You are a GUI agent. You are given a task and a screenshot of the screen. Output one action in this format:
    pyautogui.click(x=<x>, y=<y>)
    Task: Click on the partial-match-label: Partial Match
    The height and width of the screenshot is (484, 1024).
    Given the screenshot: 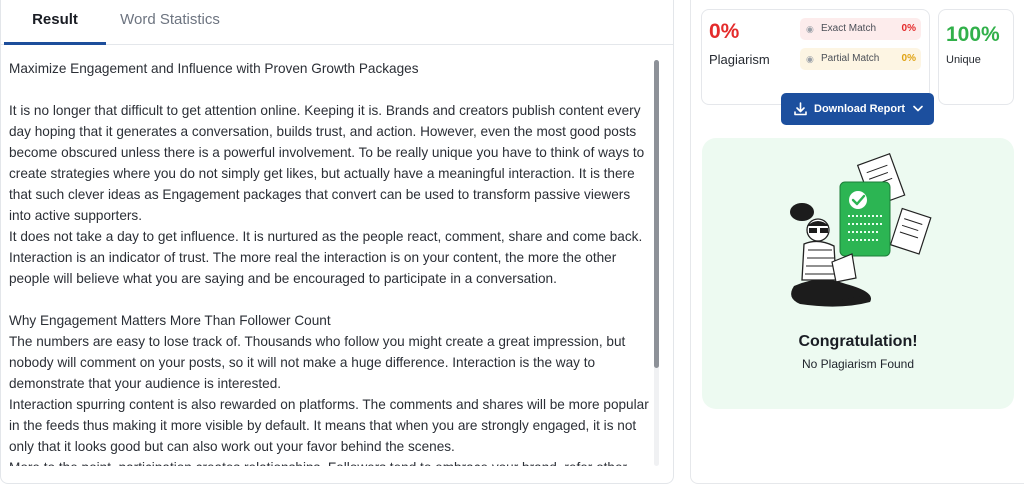 What is the action you would take?
    pyautogui.click(x=850, y=58)
    